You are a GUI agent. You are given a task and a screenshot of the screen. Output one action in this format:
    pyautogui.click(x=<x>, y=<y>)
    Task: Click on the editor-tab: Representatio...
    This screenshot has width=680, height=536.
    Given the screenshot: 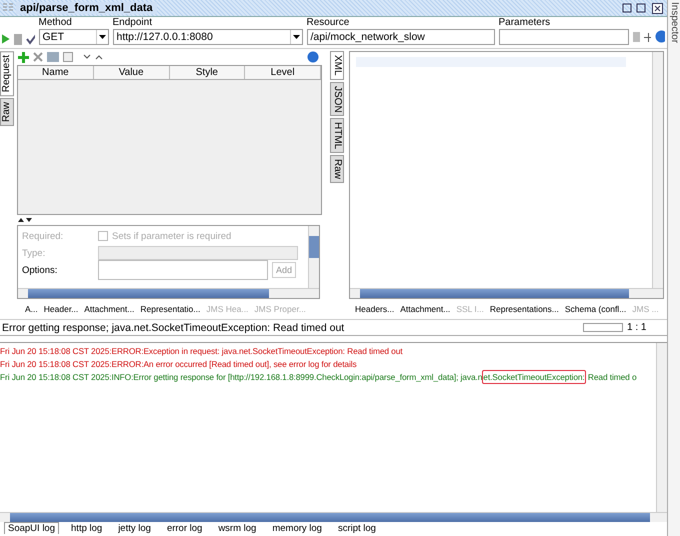 What is the action you would take?
    pyautogui.click(x=170, y=309)
    